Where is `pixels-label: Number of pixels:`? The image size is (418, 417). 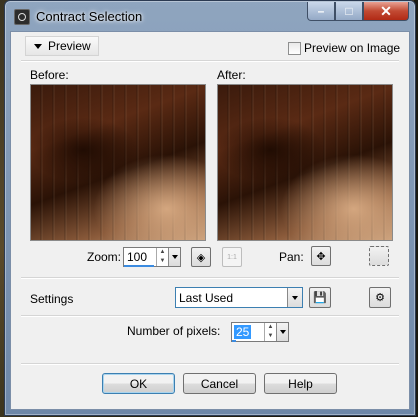
pixels-label: Number of pixels: is located at coordinates (174, 331).